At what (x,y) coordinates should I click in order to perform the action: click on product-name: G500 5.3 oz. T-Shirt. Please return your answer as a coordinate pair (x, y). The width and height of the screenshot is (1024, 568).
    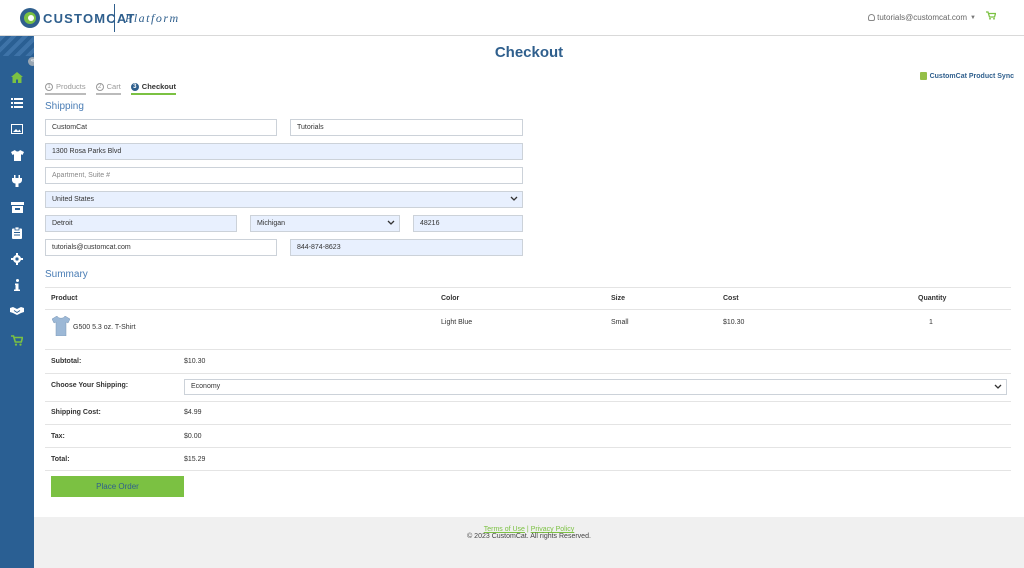
    Looking at the image, I should click on (104, 327).